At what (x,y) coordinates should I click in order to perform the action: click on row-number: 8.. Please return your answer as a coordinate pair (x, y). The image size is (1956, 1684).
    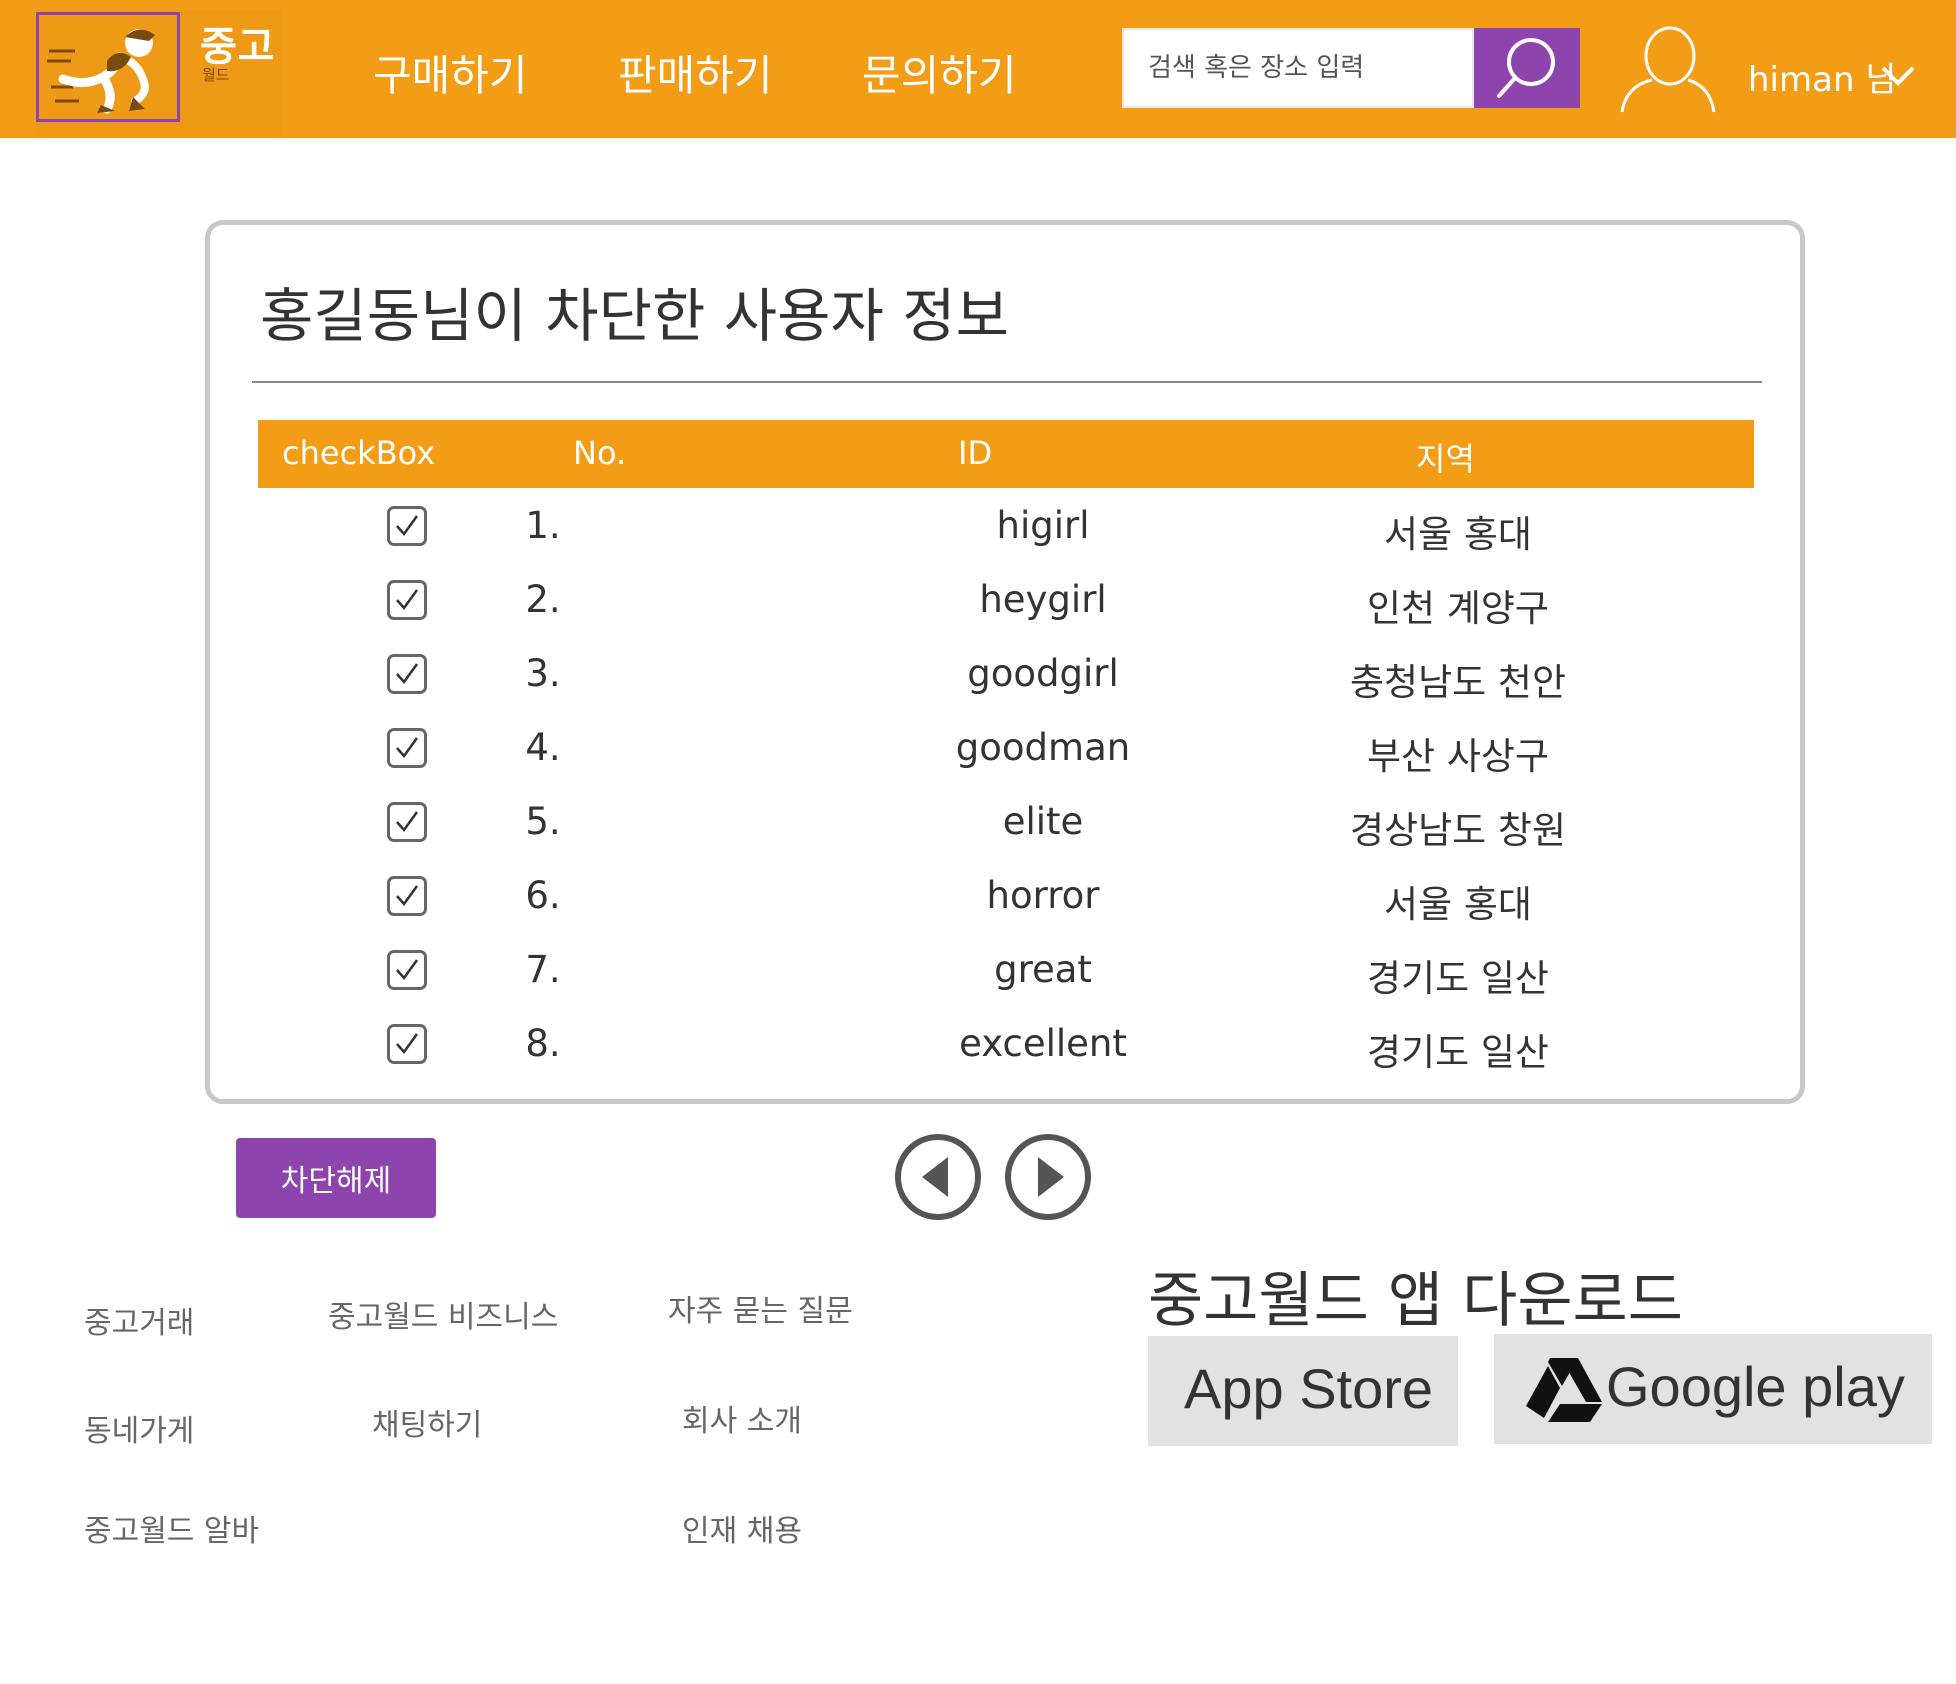
    Looking at the image, I should click on (543, 1043).